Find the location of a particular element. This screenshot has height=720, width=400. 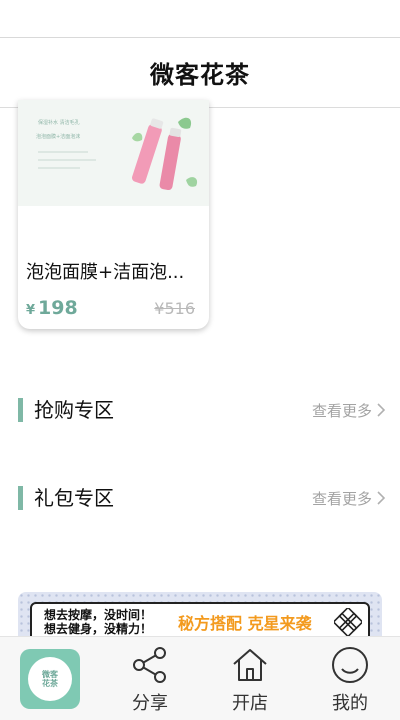

product-image-graphic: 保湿补水 清洁毛孔 泡泡面膜+洁面泡沫 is located at coordinates (113, 153).